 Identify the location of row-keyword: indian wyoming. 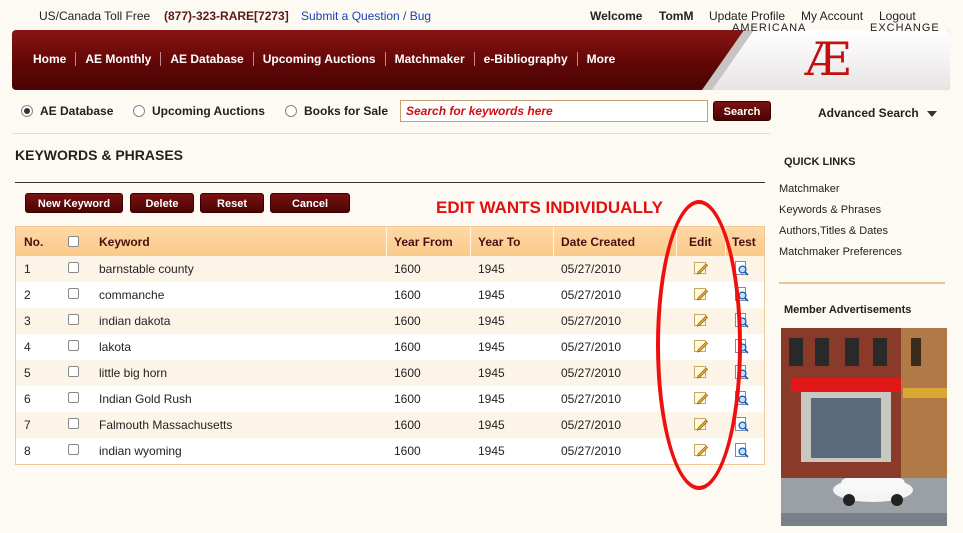
(140, 451).